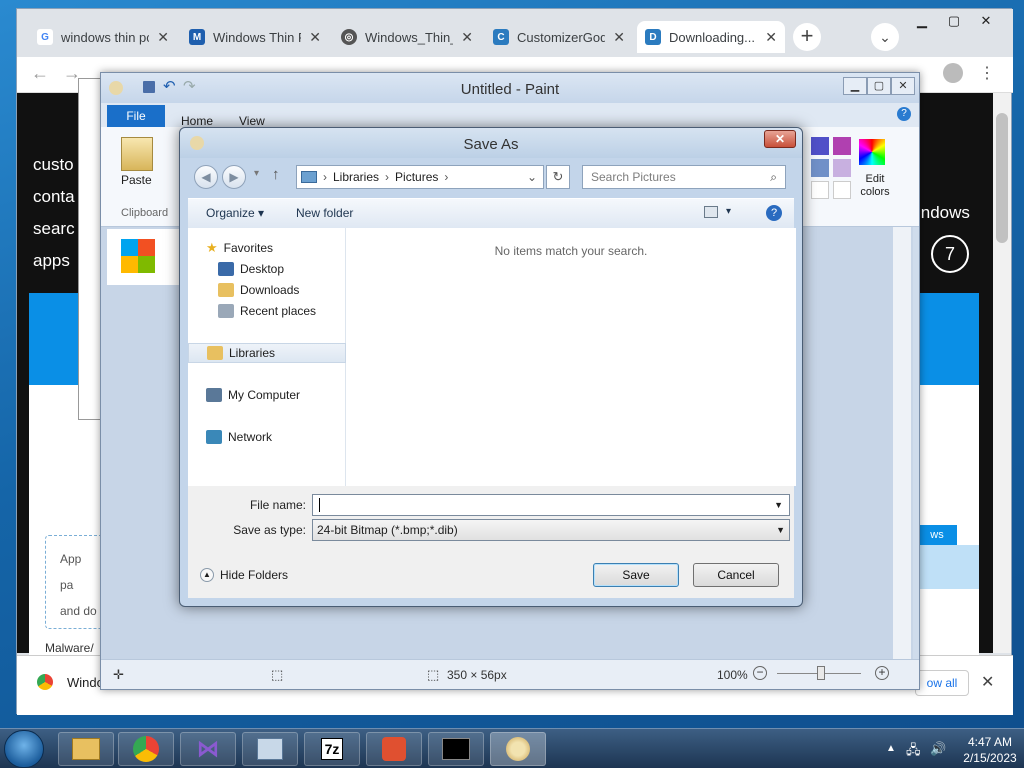  I want to click on cancel-button: Cancel, so click(736, 575).